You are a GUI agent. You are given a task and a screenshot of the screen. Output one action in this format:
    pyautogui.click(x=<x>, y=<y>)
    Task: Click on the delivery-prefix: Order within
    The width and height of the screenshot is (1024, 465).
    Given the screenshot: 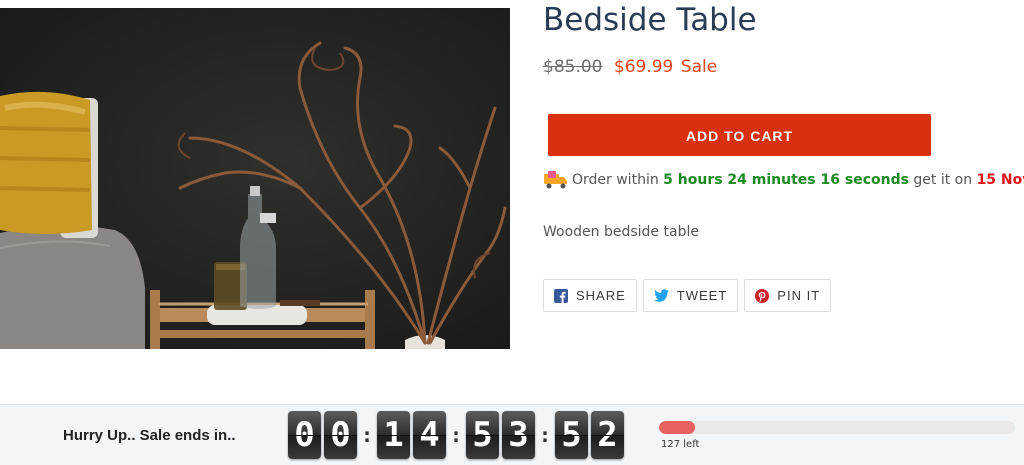 What is the action you would take?
    pyautogui.click(x=615, y=180)
    